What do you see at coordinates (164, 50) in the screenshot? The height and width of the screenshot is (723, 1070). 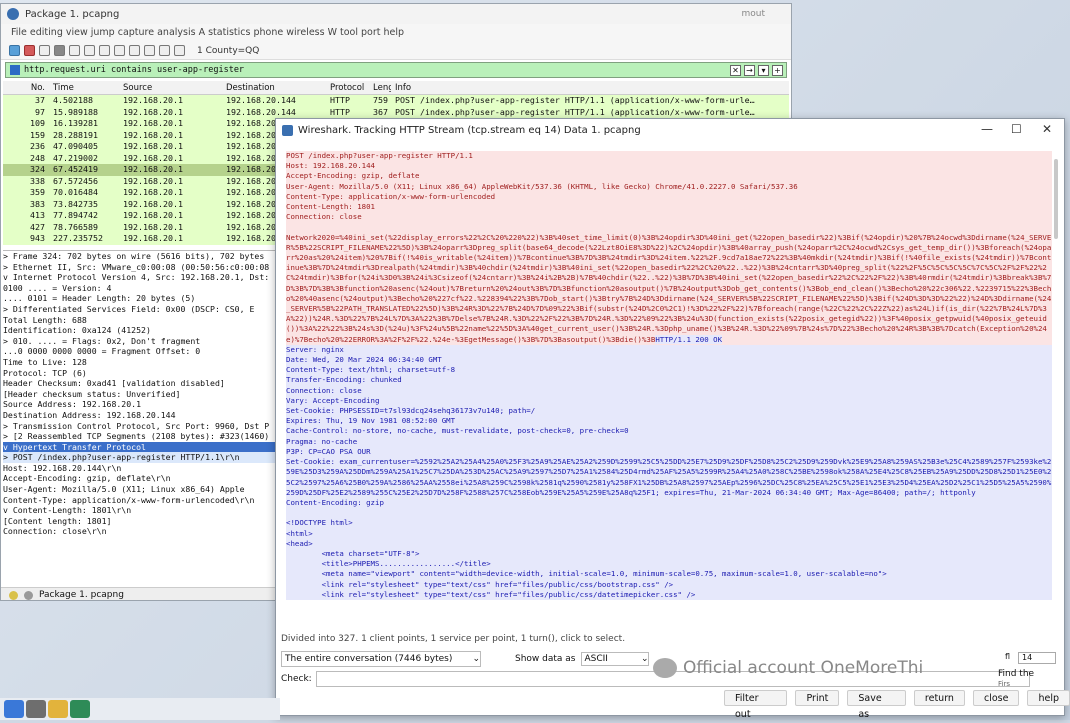 I see `go-forward-icon` at bounding box center [164, 50].